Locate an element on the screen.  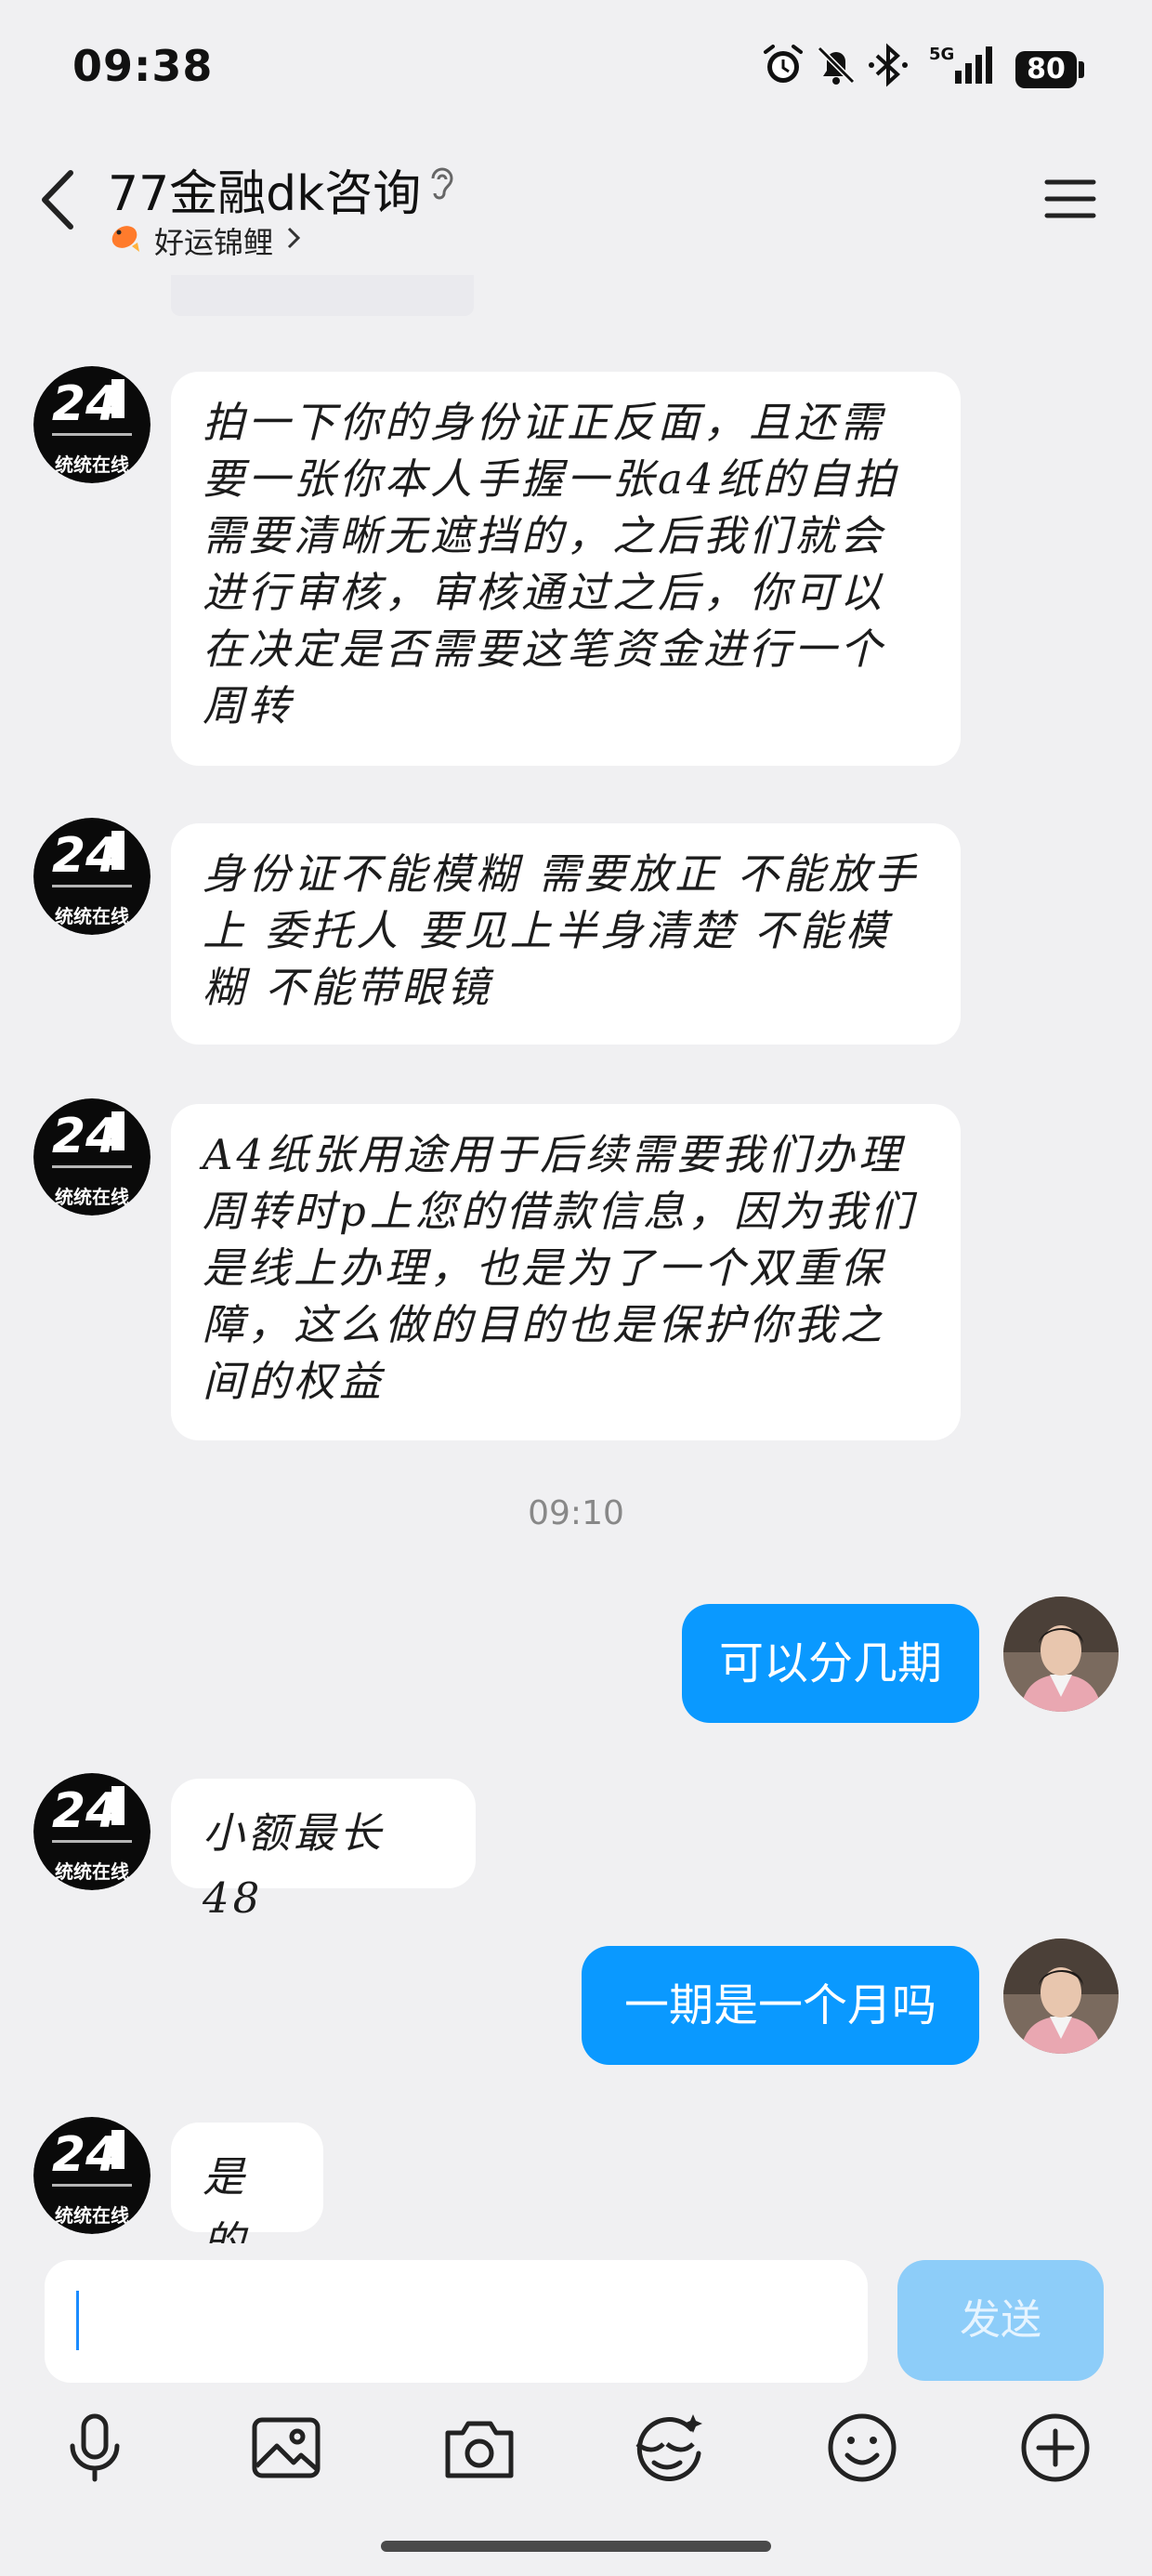
alarm-icon is located at coordinates (783, 64).